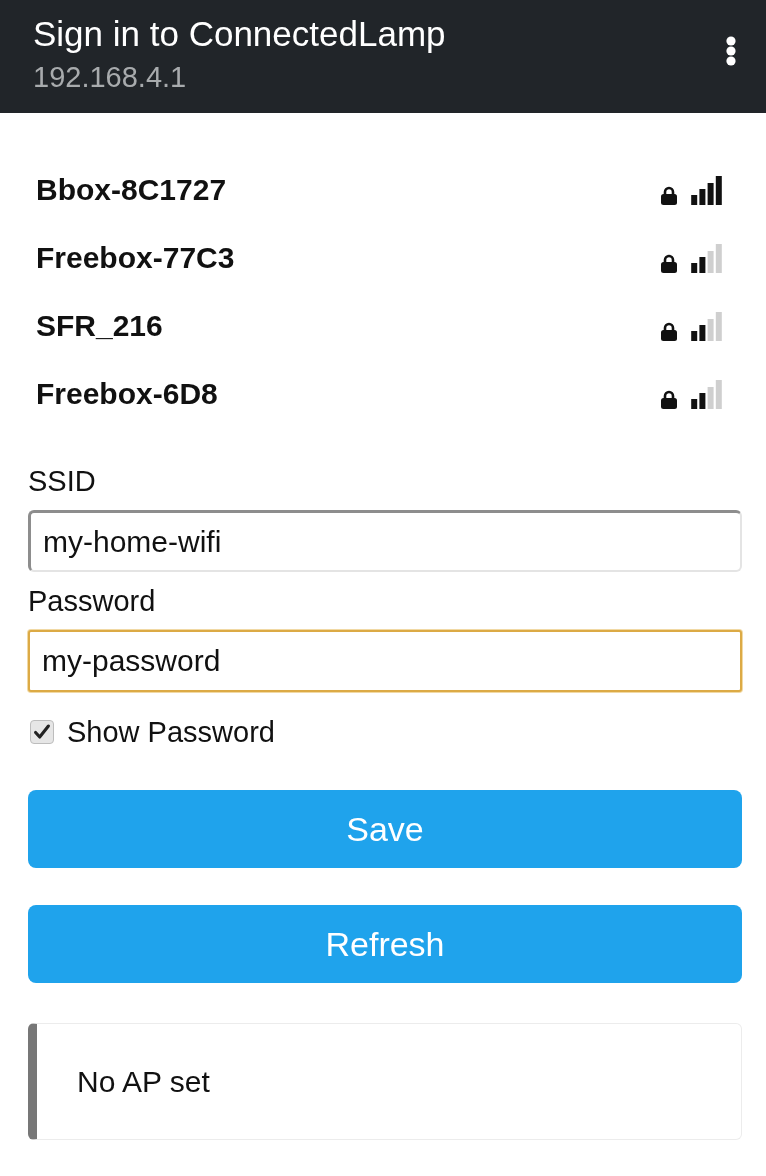 This screenshot has height=1176, width=766. I want to click on checkbox-label: Show Password, so click(171, 732).